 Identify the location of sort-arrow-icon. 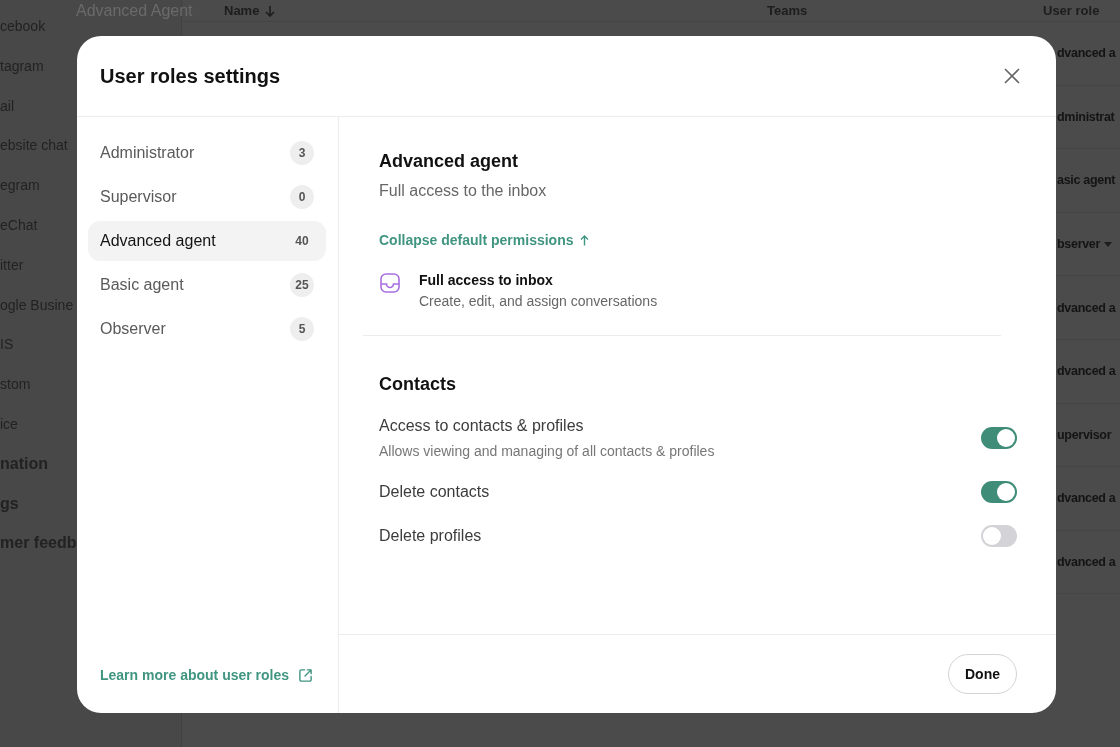
(270, 10).